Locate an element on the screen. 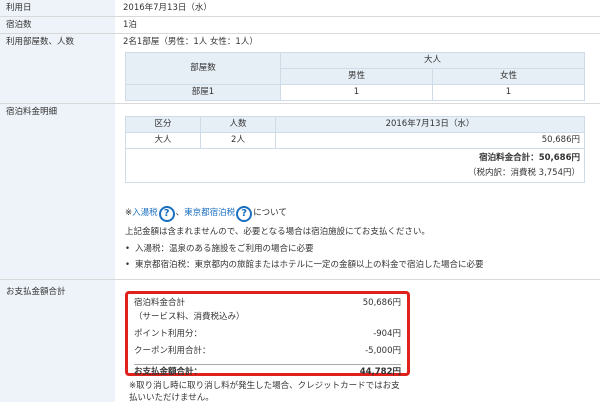 This screenshot has height=404, width=600. use-date-label: 利用日 is located at coordinates (57, 8).